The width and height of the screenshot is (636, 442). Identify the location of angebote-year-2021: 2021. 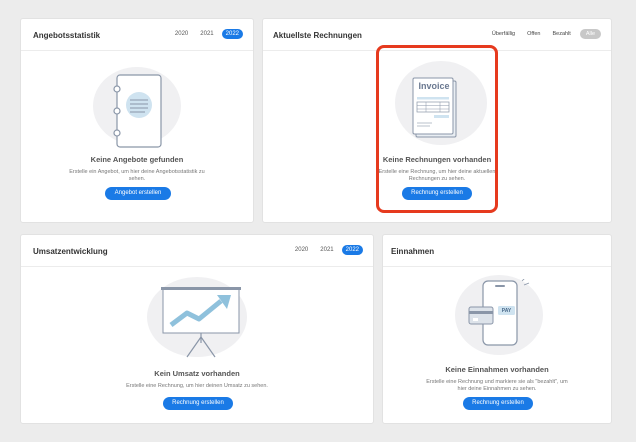
(206, 34).